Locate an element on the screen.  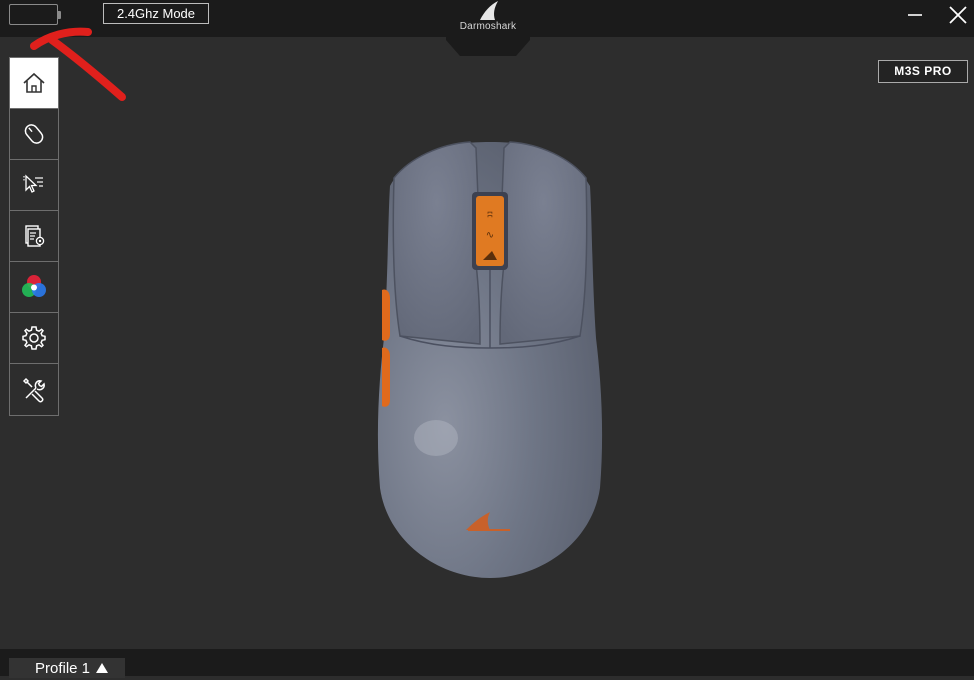
sidebar-nav is located at coordinates (34, 236).